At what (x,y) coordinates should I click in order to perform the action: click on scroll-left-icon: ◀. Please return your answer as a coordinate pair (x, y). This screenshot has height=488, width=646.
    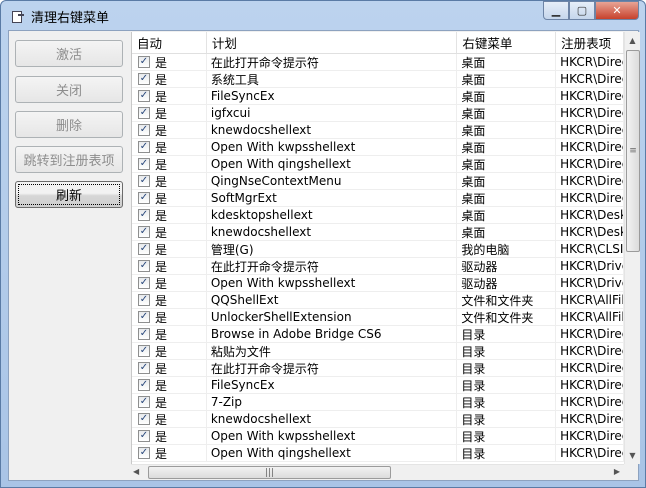
    Looking at the image, I should click on (136, 471).